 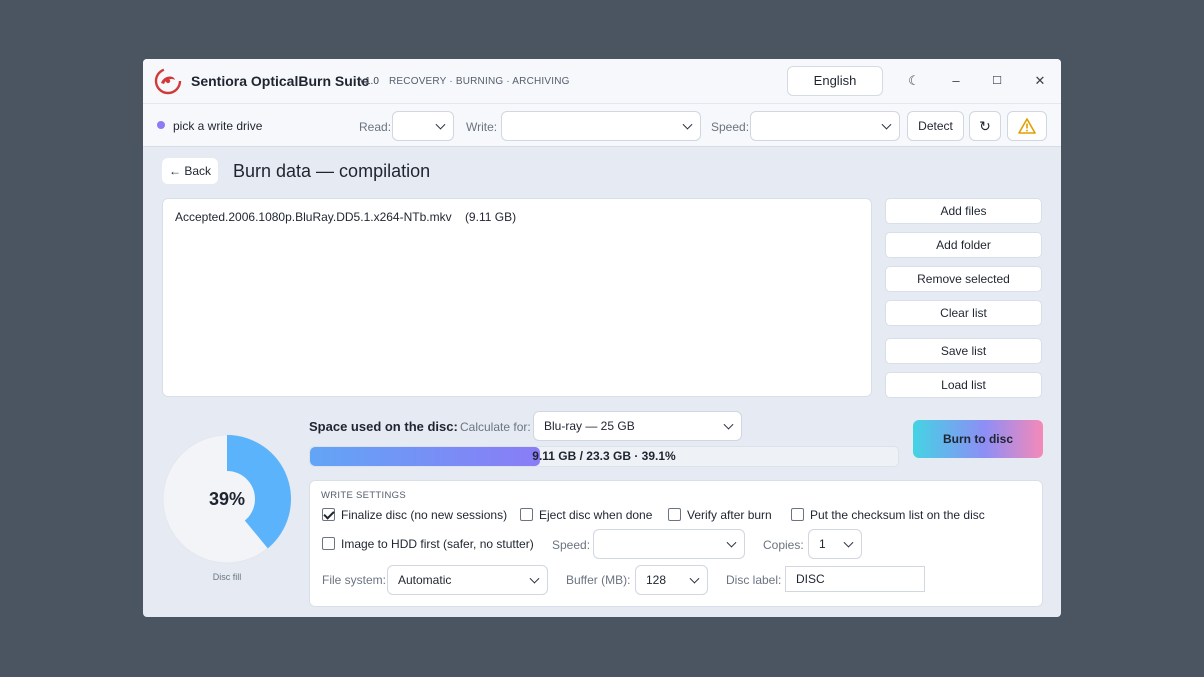 I want to click on write-label: Write:, so click(x=482, y=127).